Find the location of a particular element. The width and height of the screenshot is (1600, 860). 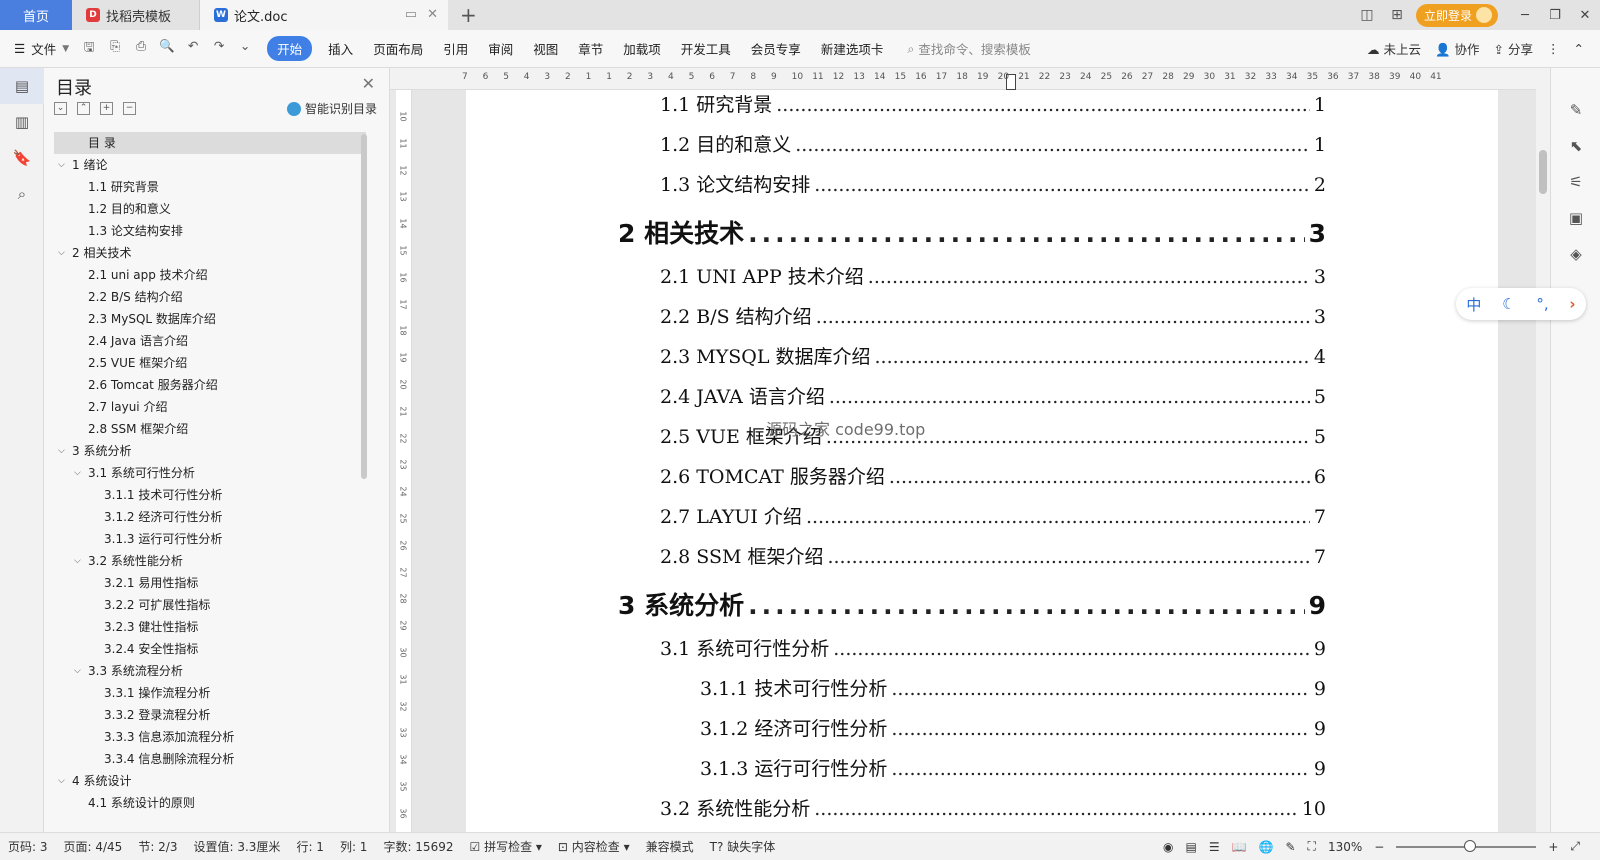

select-pointer-icon: ⬉ is located at coordinates (1575, 146).